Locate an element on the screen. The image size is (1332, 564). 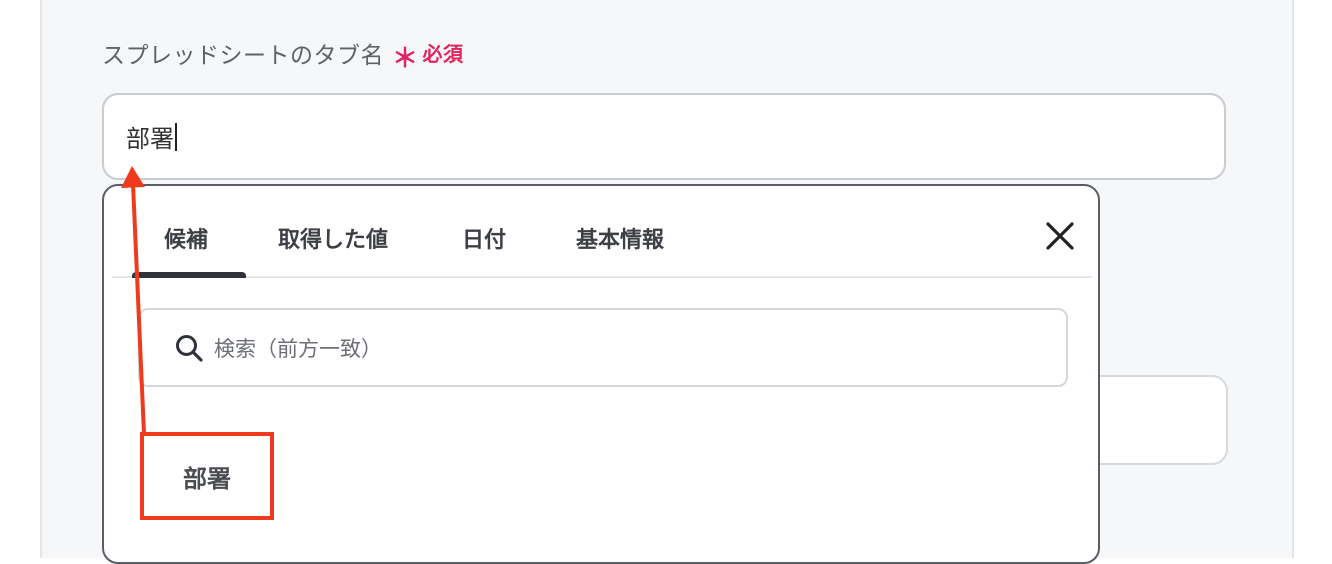
tab-basic-info: 基本情報 is located at coordinates (620, 238).